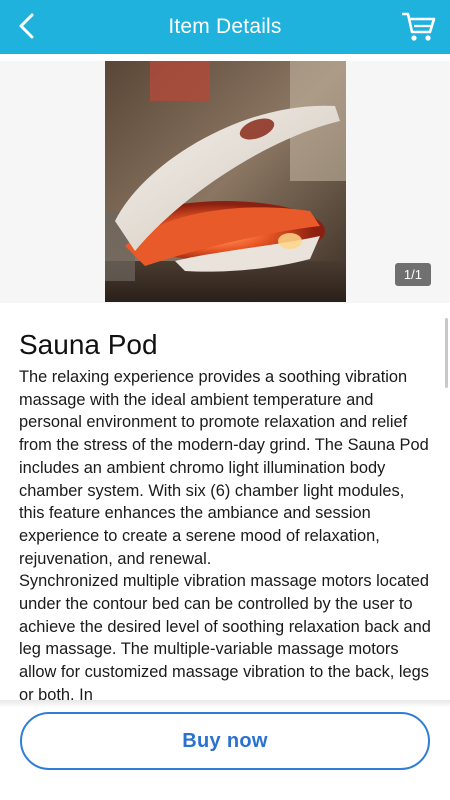 This screenshot has height=800, width=450. I want to click on chevron-left-icon, so click(26, 26).